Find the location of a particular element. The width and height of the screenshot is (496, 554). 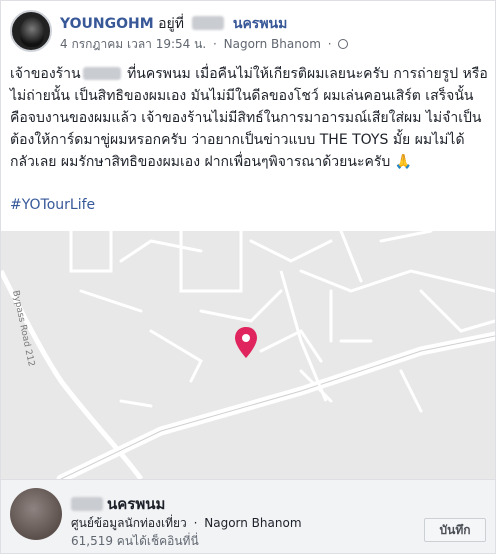

save-button: บันทึก is located at coordinates (455, 530).